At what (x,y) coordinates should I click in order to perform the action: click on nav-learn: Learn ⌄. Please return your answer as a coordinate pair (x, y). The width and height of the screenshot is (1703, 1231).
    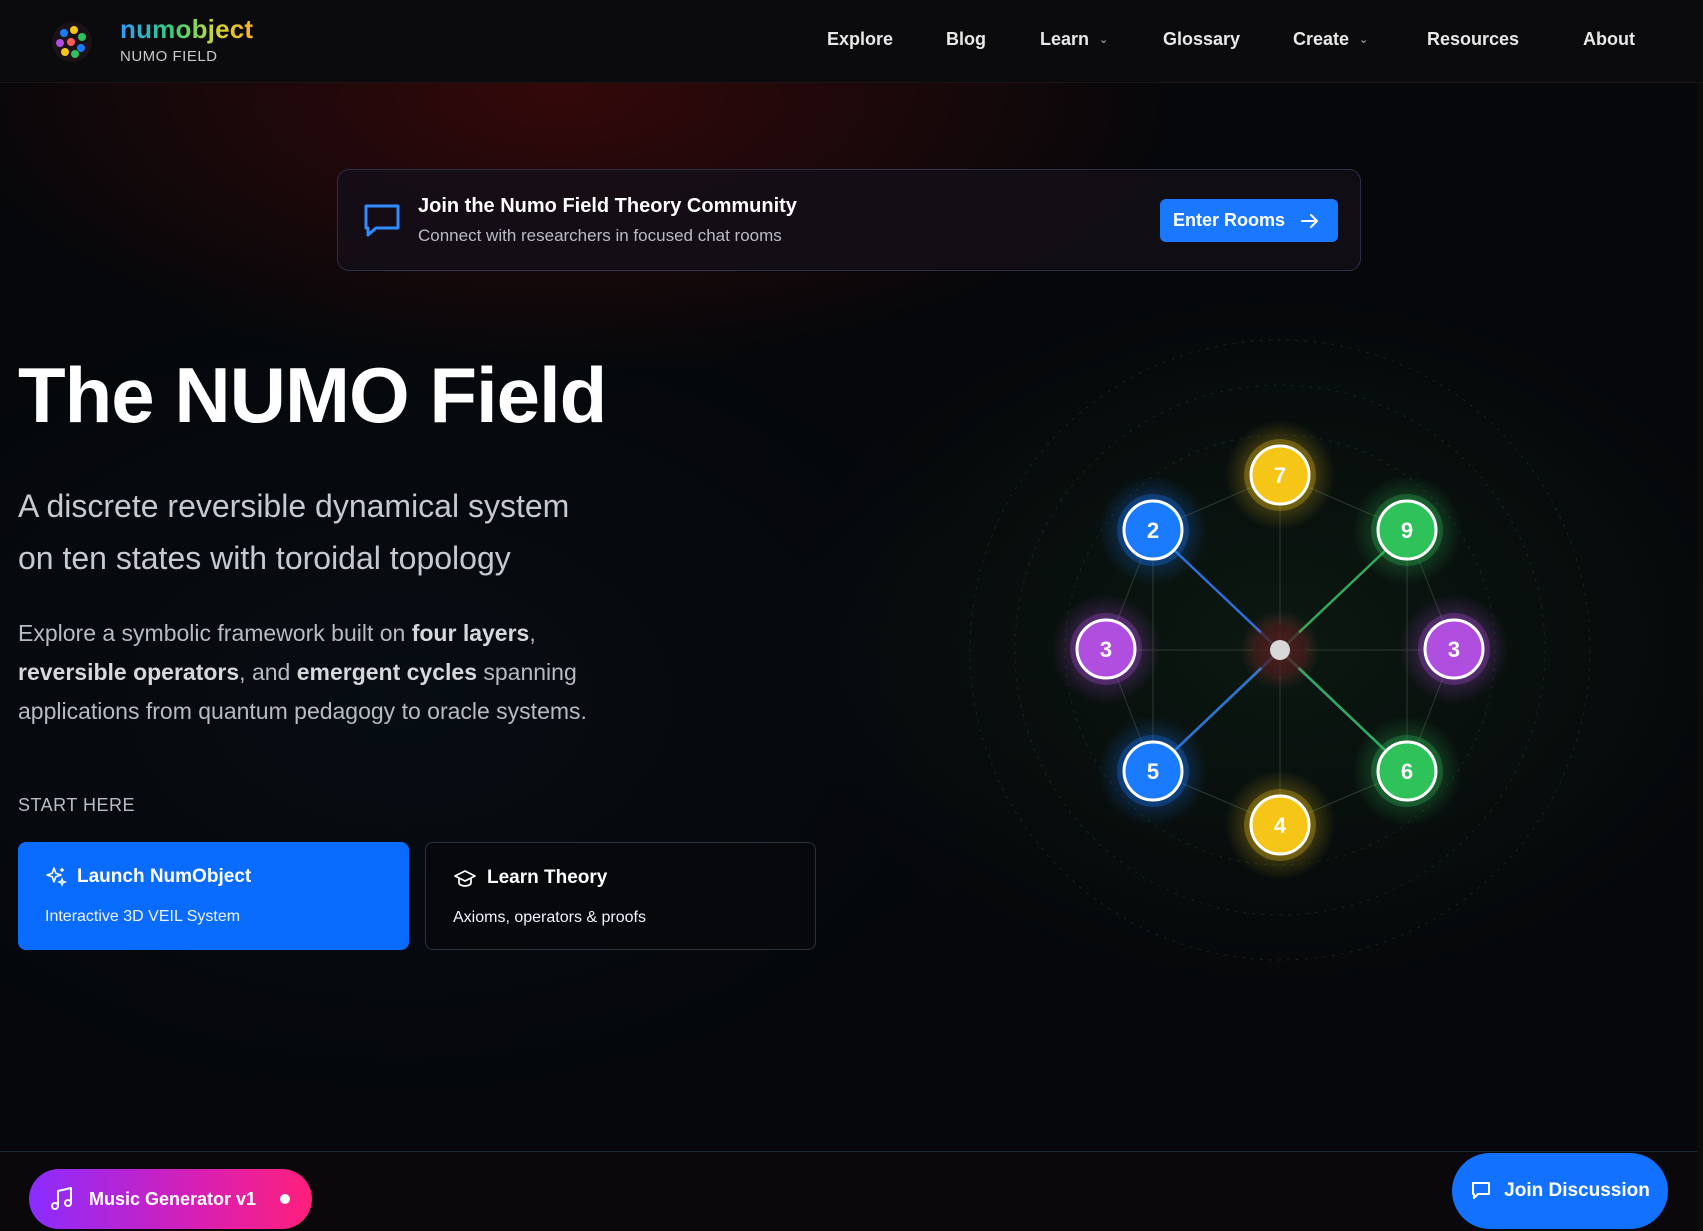
    Looking at the image, I should click on (1074, 39).